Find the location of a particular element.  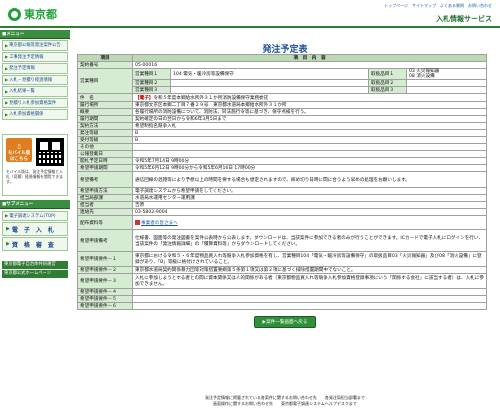

row-label: 希望申請期間 is located at coordinates (105, 168).